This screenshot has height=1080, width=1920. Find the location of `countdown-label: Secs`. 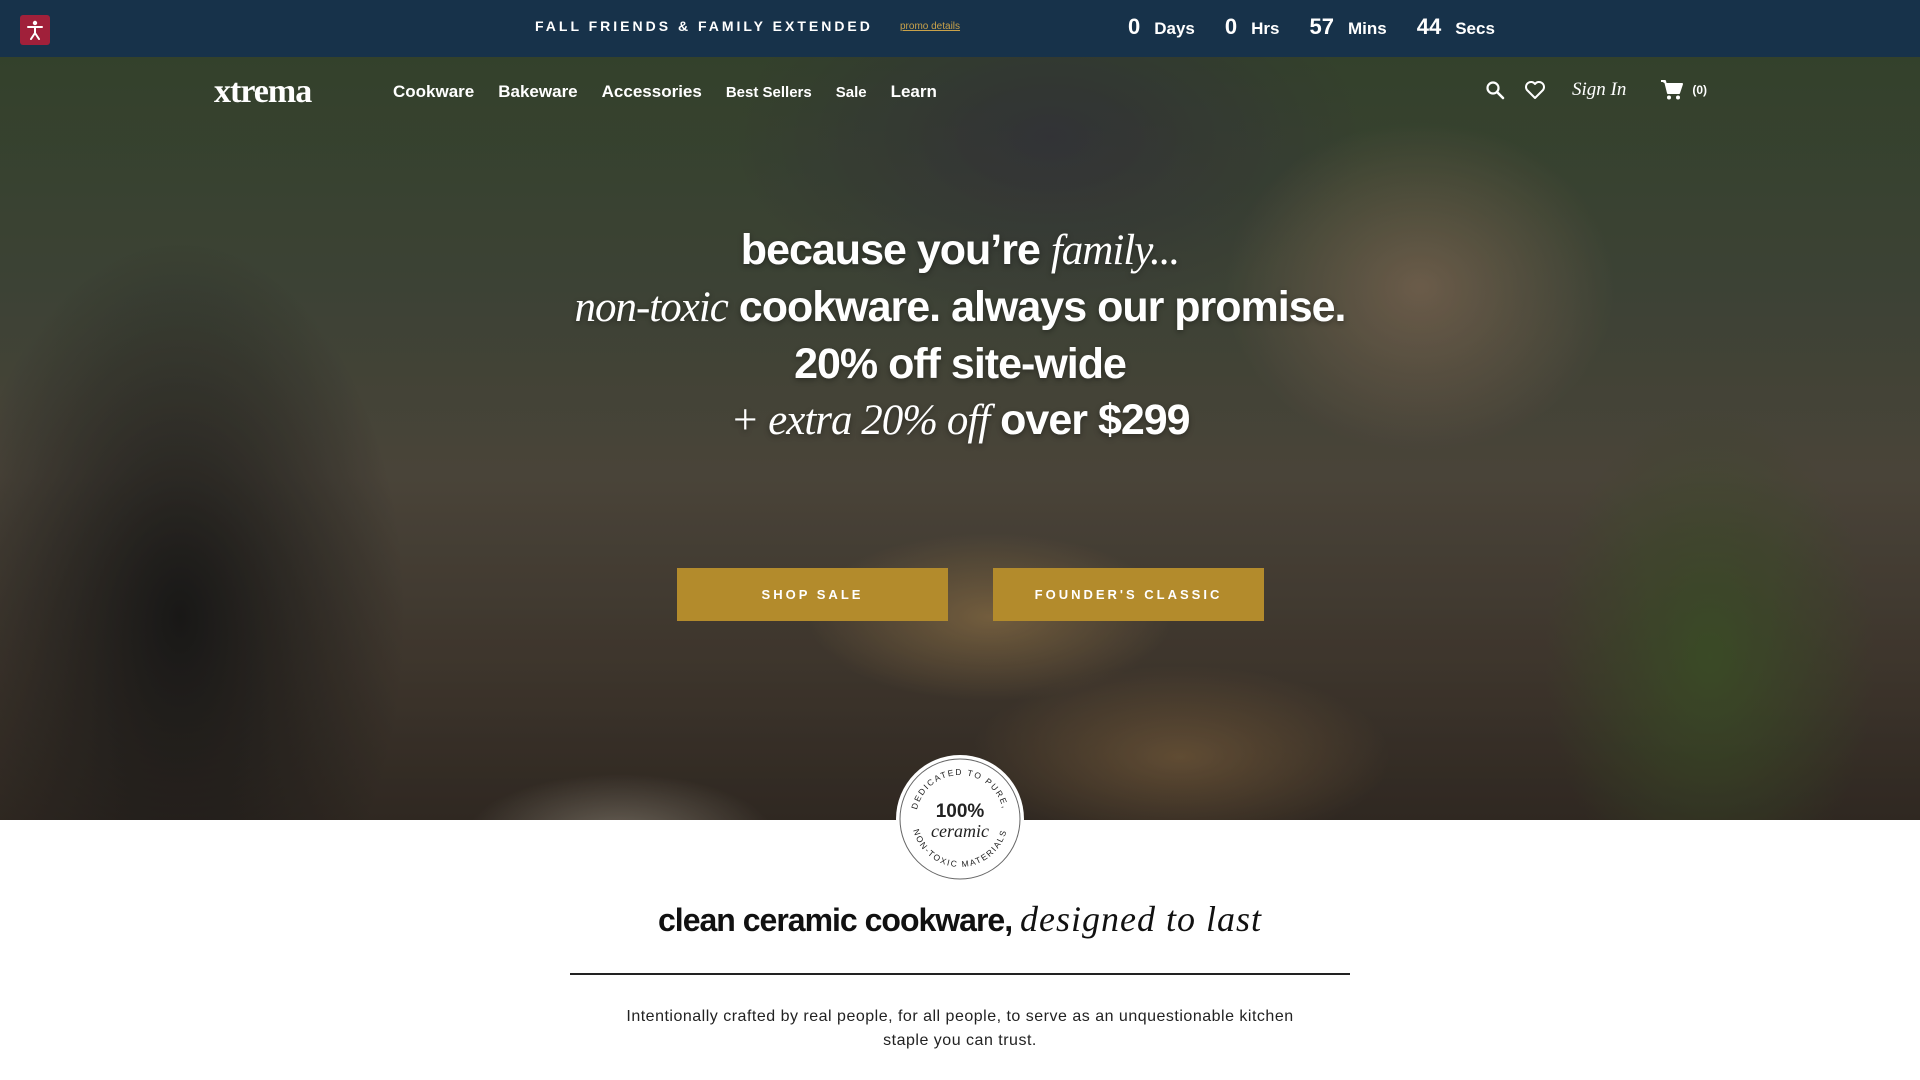

countdown-label: Secs is located at coordinates (1475, 28).